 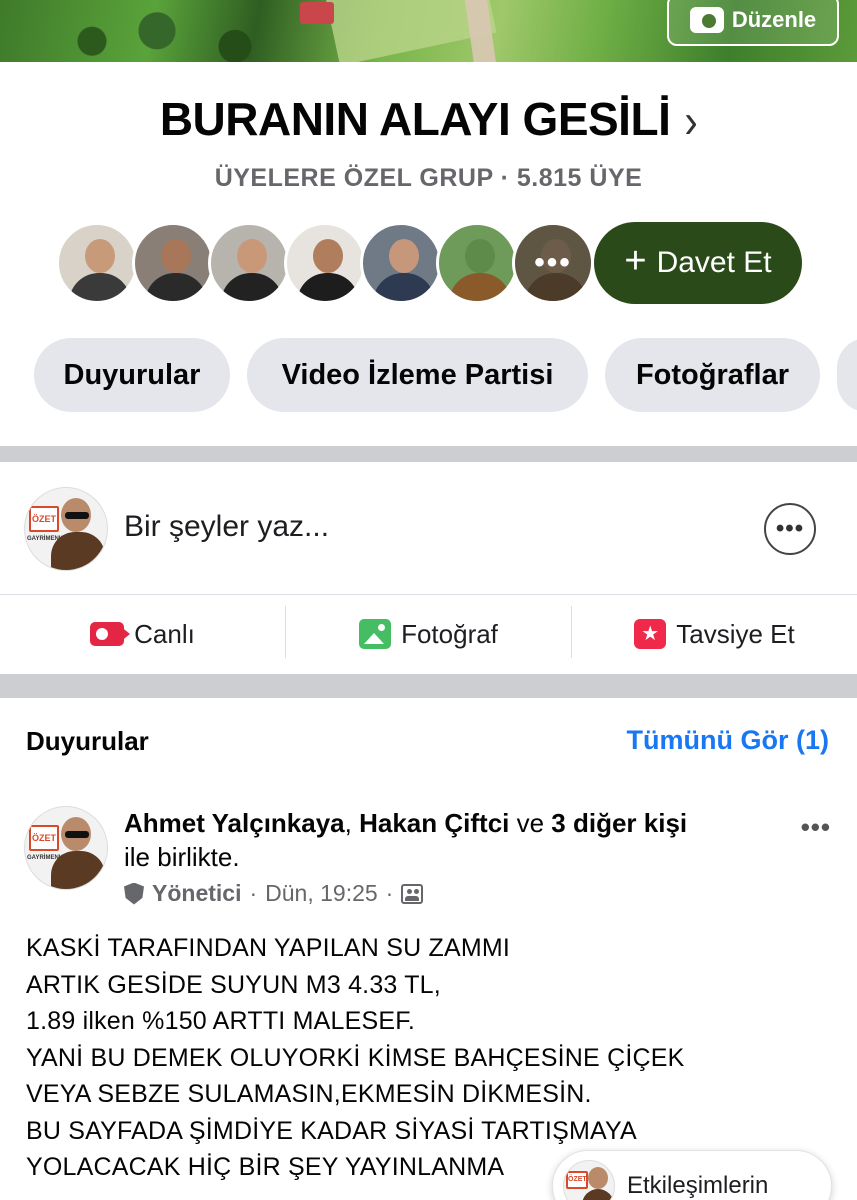 What do you see at coordinates (221, 1021) in the screenshot?
I see `post-line: 1.89 ilken %150 ARTTI MALESEF.` at bounding box center [221, 1021].